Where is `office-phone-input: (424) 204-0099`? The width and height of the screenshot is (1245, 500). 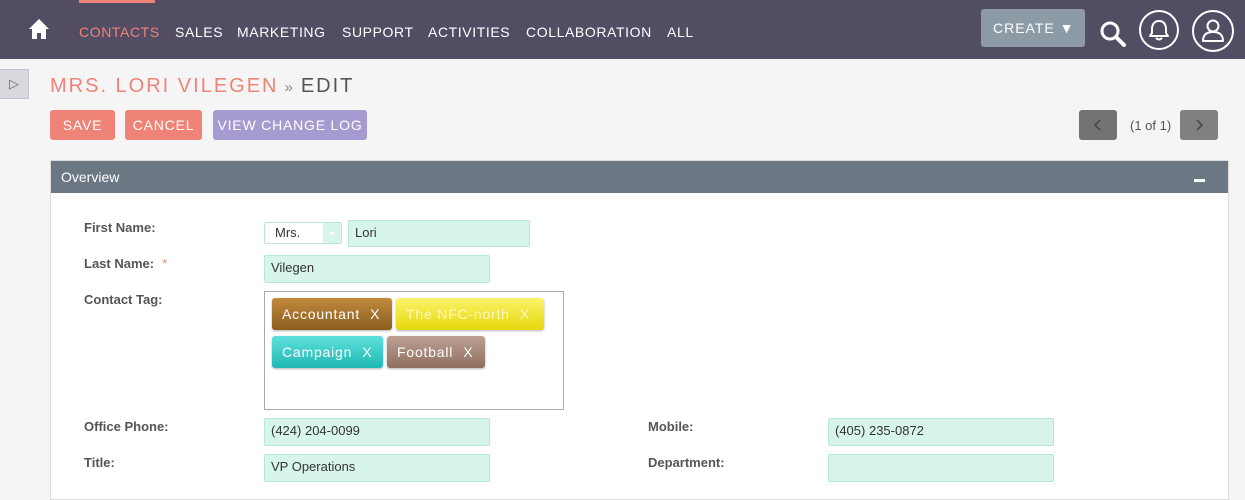 office-phone-input: (424) 204-0099 is located at coordinates (377, 432).